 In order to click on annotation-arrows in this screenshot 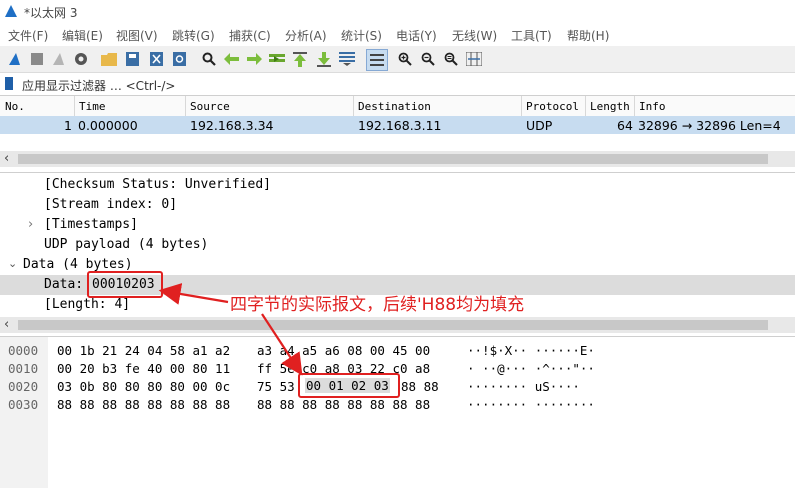, I will do `click(230, 329)`.